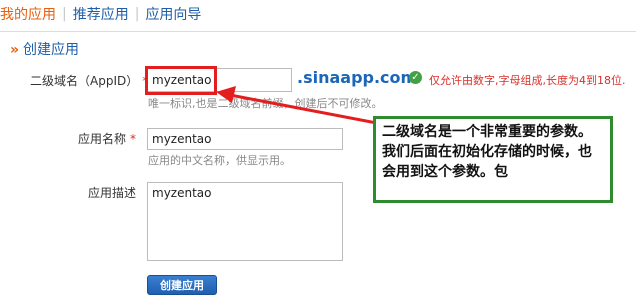  Describe the element at coordinates (306, 109) in the screenshot. I see `arrow-shaft` at that location.